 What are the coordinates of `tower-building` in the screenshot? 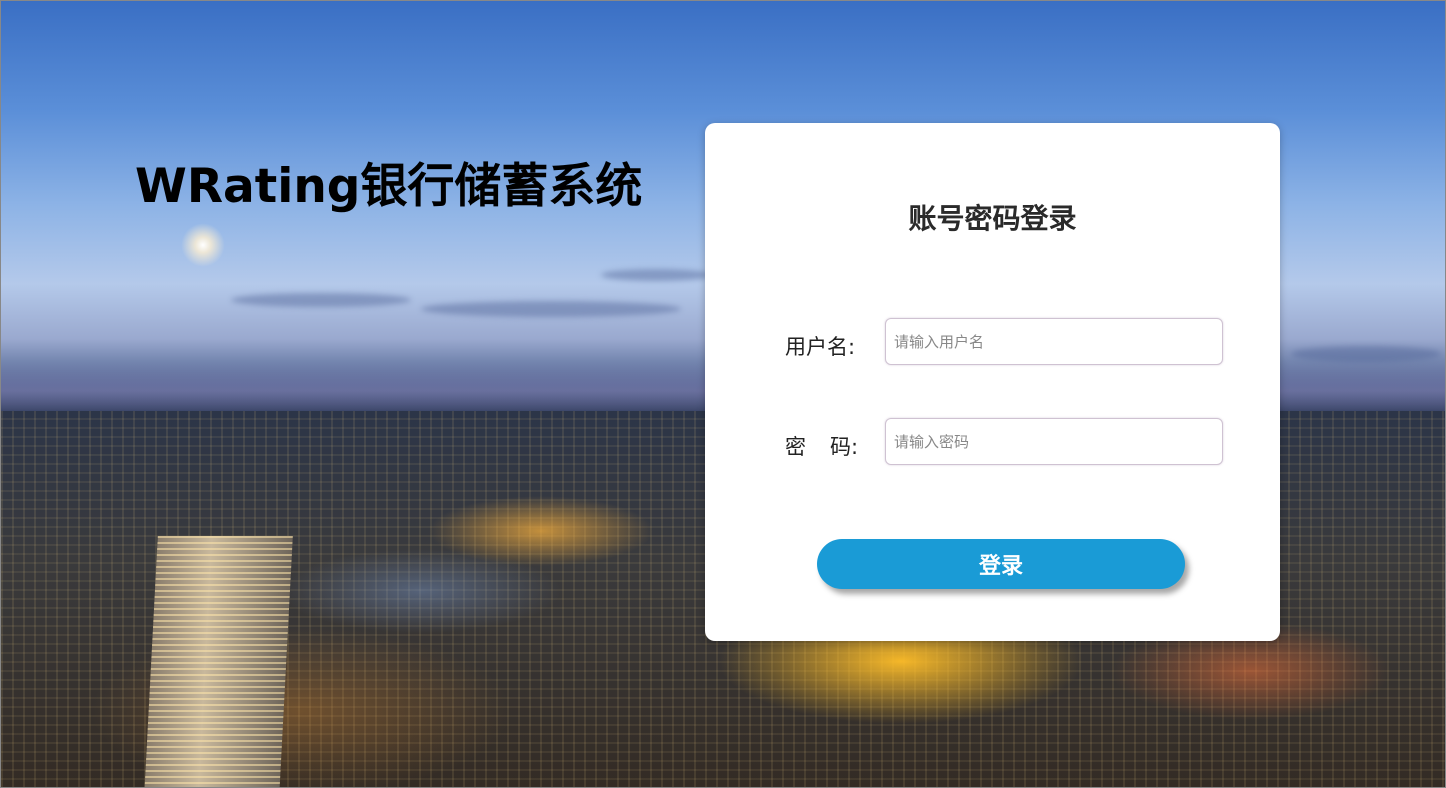 It's located at (218, 661).